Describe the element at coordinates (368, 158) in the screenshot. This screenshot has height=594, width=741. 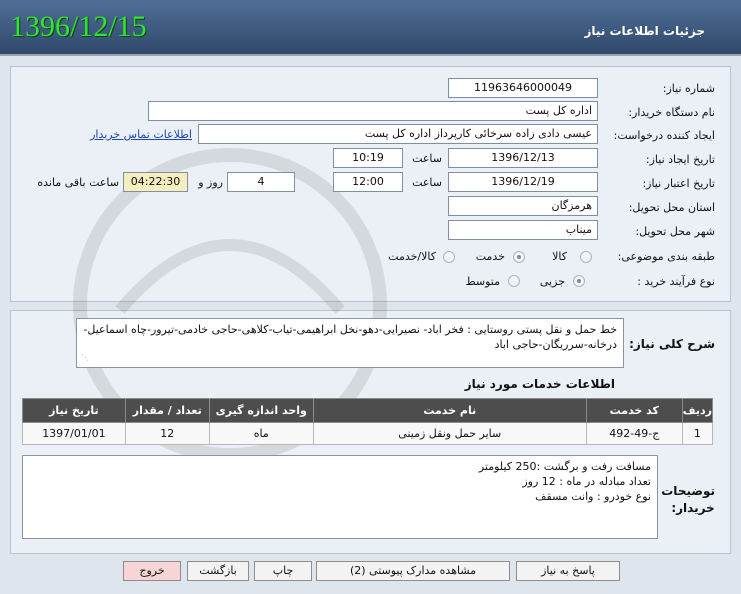
I see `created-time-field: 10:19` at that location.